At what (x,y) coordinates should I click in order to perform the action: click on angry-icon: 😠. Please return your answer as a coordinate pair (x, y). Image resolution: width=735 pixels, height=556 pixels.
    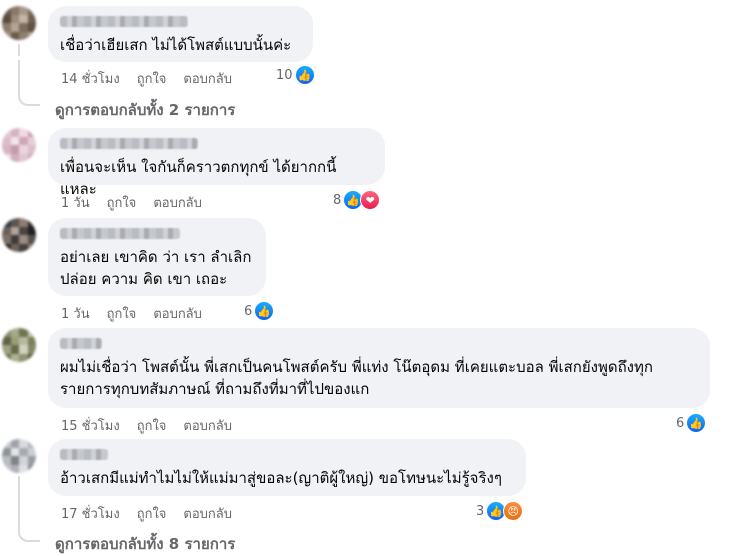
    Looking at the image, I should click on (513, 511).